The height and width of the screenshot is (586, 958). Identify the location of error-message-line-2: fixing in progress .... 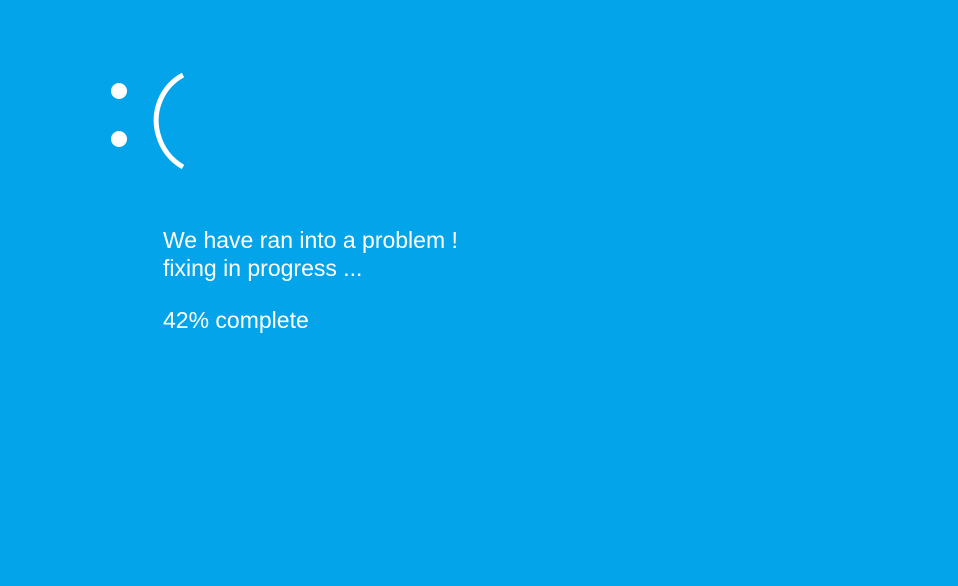
(263, 268).